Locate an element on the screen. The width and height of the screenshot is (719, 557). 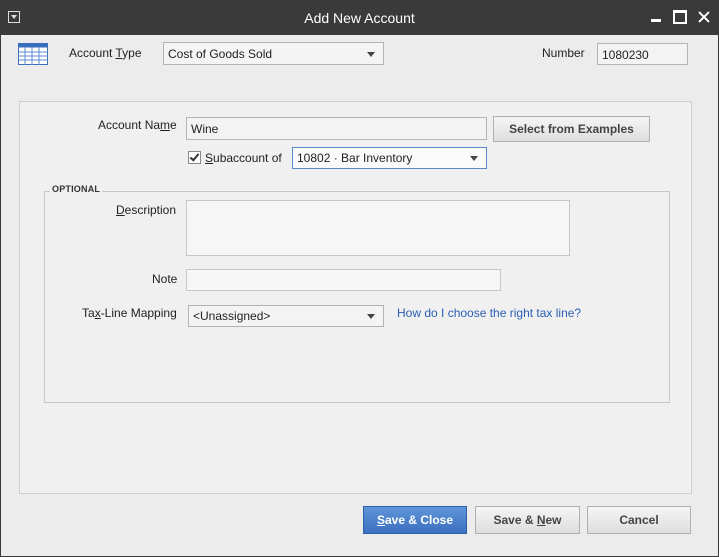
window-title: Add New Account is located at coordinates (359, 18).